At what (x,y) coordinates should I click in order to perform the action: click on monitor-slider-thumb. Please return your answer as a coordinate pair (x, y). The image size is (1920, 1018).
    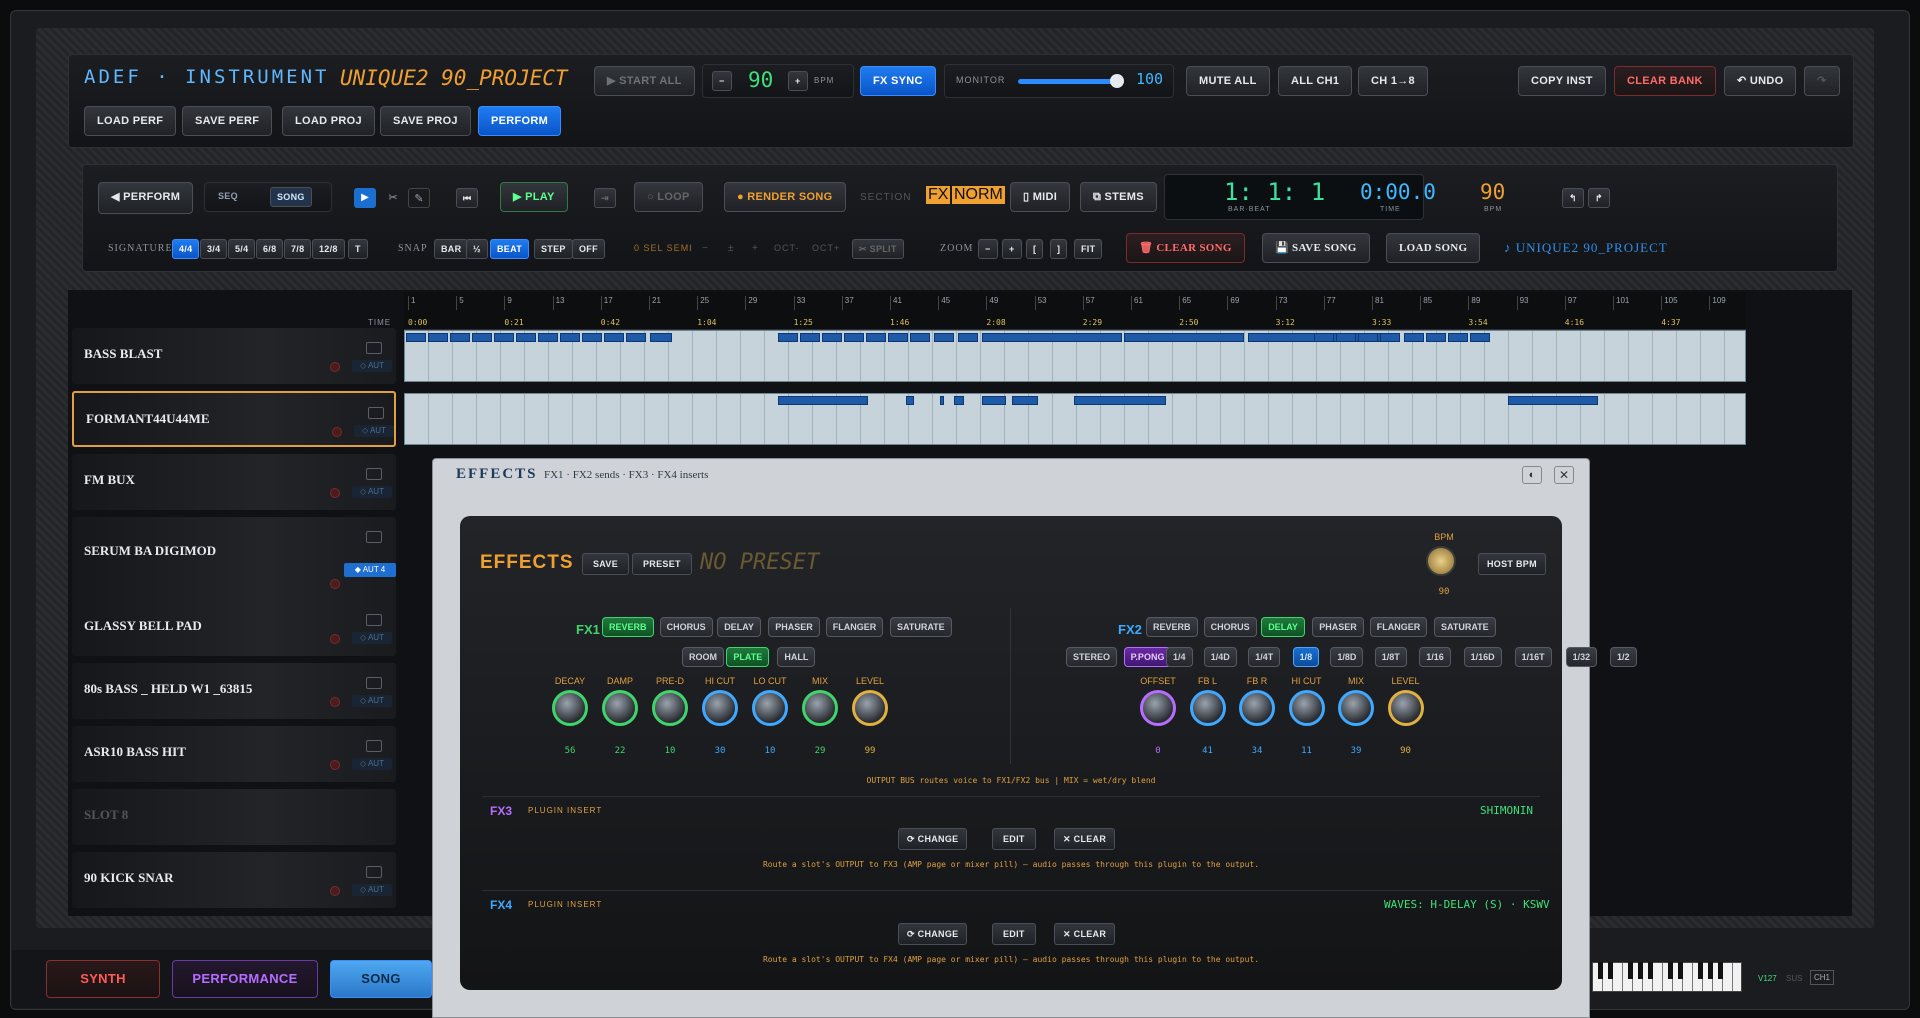
    Looking at the image, I should click on (1117, 81).